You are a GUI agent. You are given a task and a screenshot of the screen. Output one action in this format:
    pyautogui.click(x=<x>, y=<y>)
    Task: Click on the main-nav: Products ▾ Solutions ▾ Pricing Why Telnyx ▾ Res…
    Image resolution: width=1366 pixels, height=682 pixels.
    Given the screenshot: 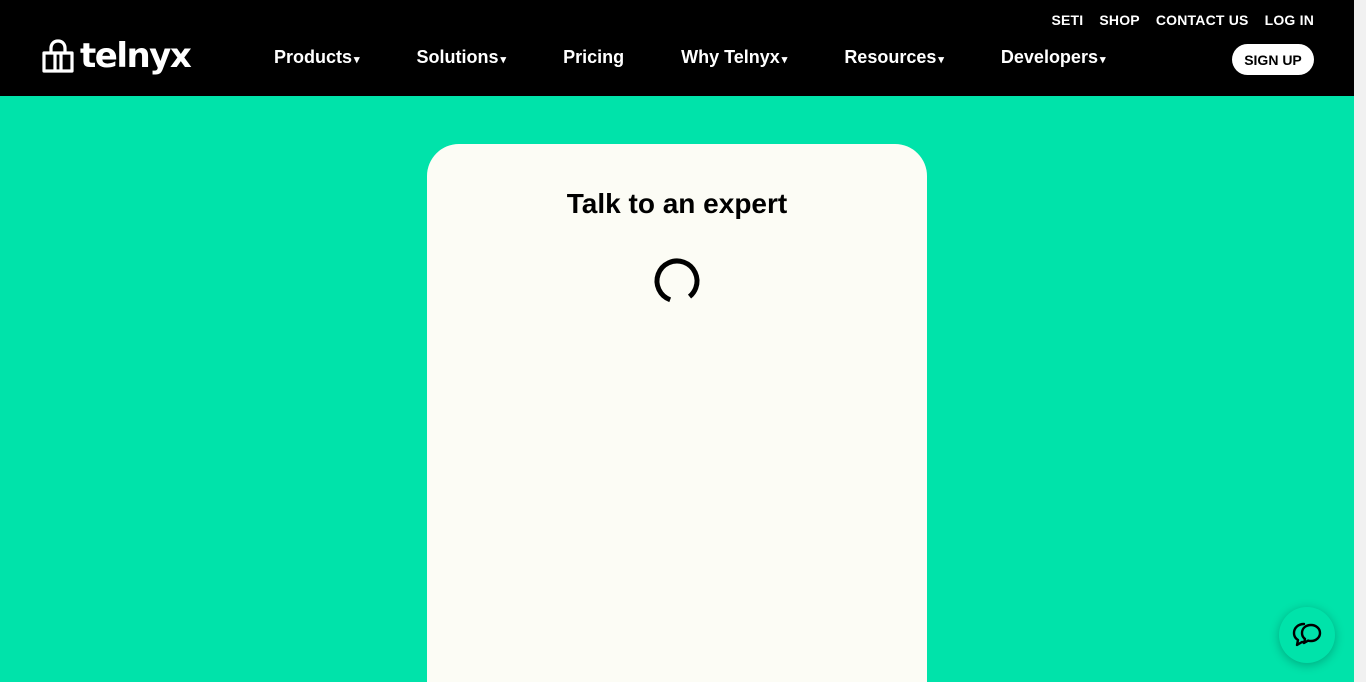 What is the action you would take?
    pyautogui.click(x=690, y=57)
    